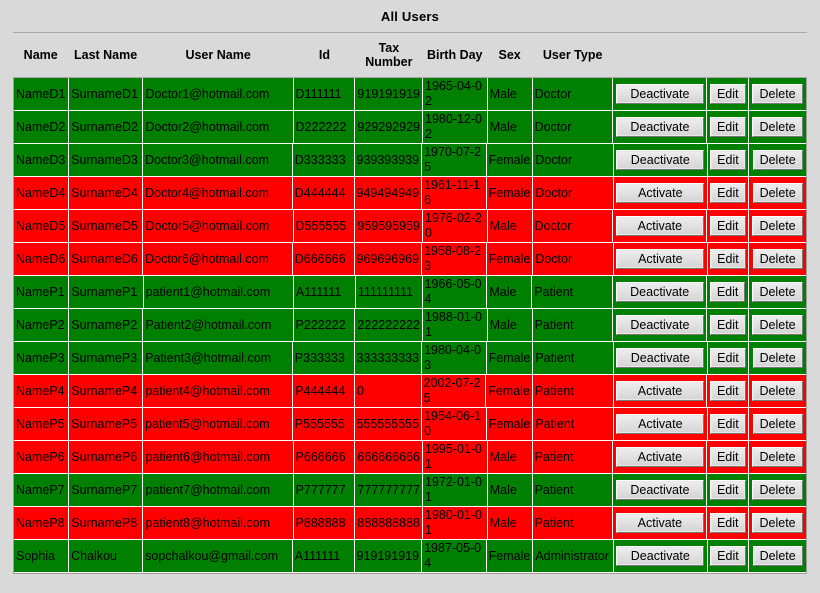  I want to click on cell-last-name: SurnameP3, so click(106, 358).